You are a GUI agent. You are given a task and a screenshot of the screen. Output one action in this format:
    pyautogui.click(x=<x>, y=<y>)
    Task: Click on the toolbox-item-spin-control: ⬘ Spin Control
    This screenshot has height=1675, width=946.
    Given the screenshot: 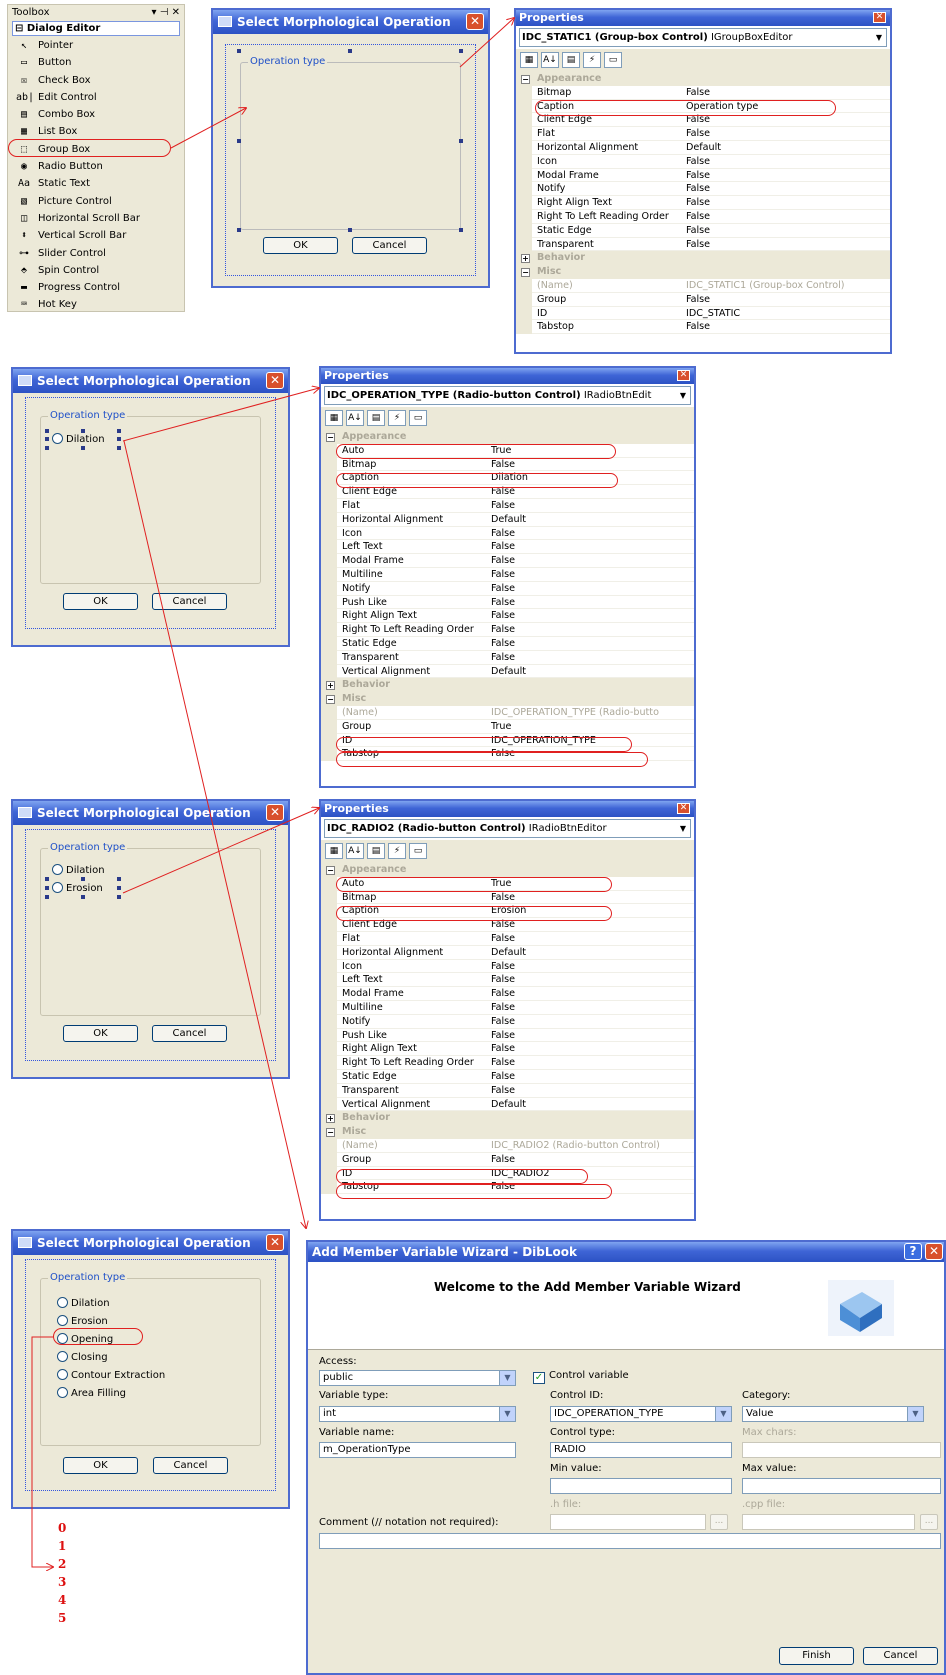 What is the action you would take?
    pyautogui.click(x=96, y=270)
    